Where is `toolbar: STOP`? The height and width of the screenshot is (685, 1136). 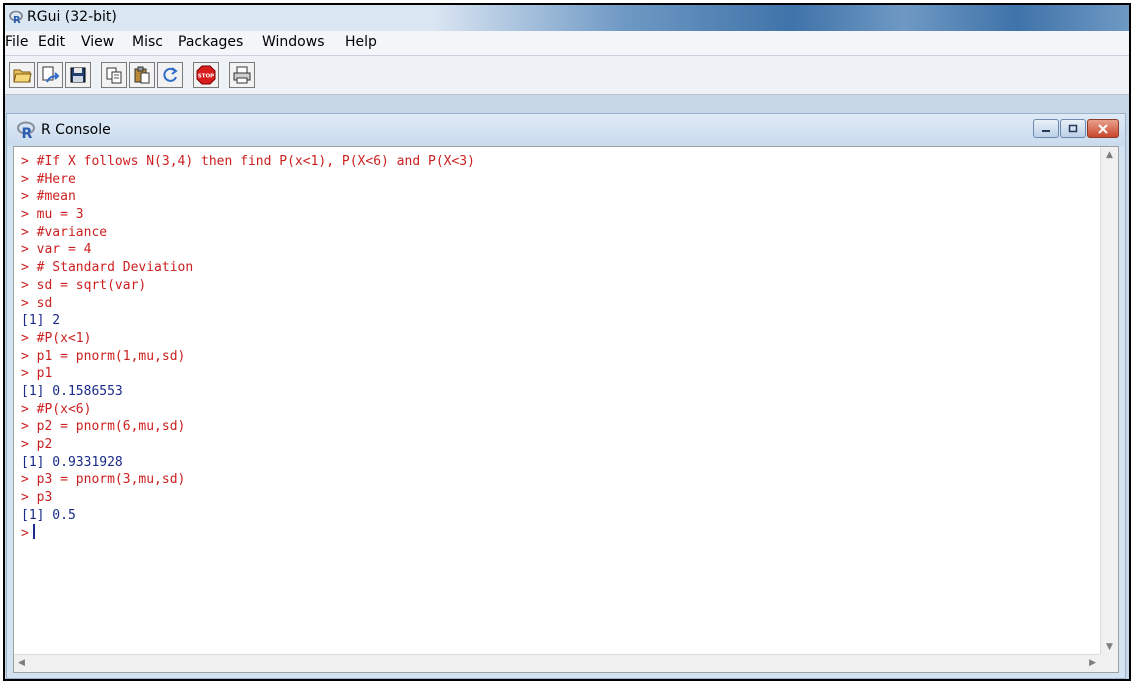 toolbar: STOP is located at coordinates (567, 75).